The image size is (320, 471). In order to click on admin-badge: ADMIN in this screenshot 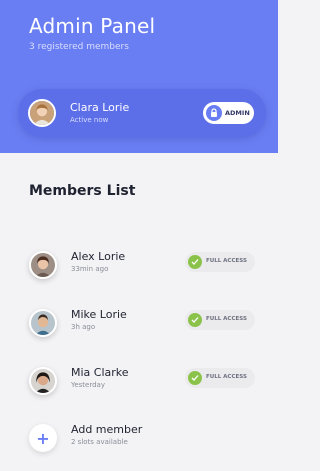, I will do `click(228, 113)`.